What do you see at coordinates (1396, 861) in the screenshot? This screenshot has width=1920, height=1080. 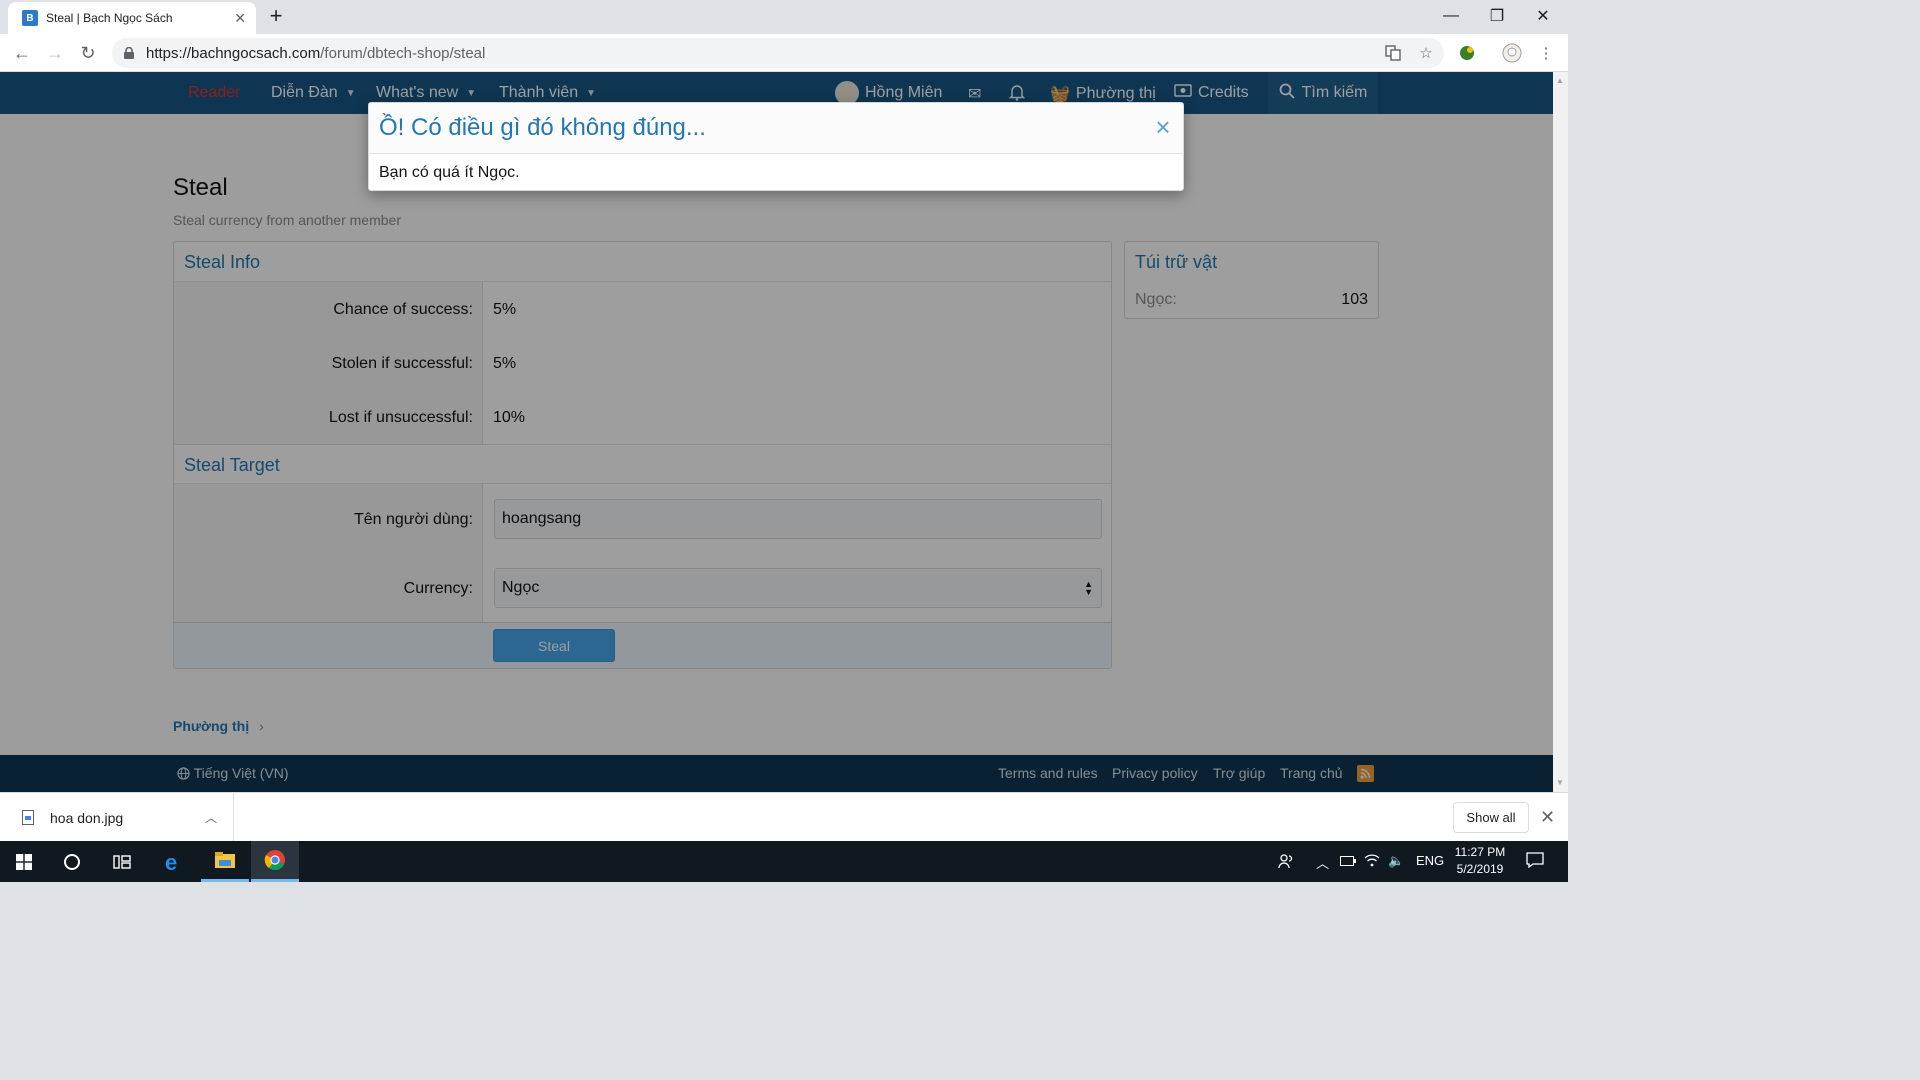 I see `volume-icon: 🔈` at bounding box center [1396, 861].